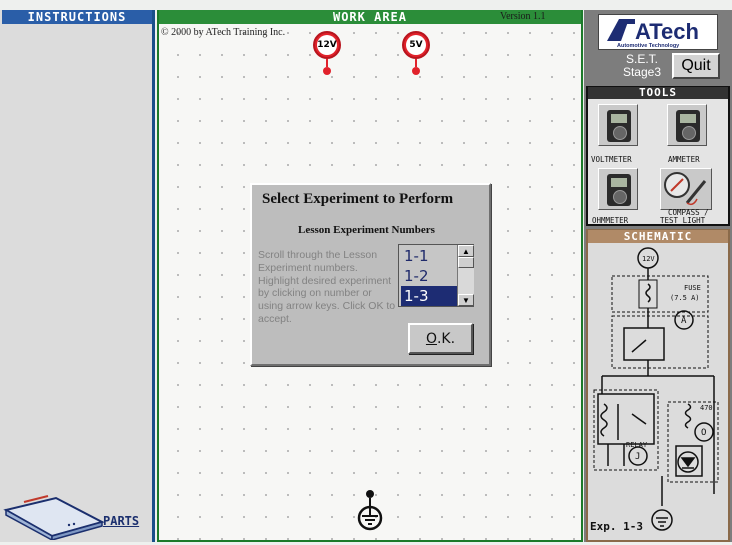 The width and height of the screenshot is (732, 545). What do you see at coordinates (370, 510) in the screenshot?
I see `ground-icon` at bounding box center [370, 510].